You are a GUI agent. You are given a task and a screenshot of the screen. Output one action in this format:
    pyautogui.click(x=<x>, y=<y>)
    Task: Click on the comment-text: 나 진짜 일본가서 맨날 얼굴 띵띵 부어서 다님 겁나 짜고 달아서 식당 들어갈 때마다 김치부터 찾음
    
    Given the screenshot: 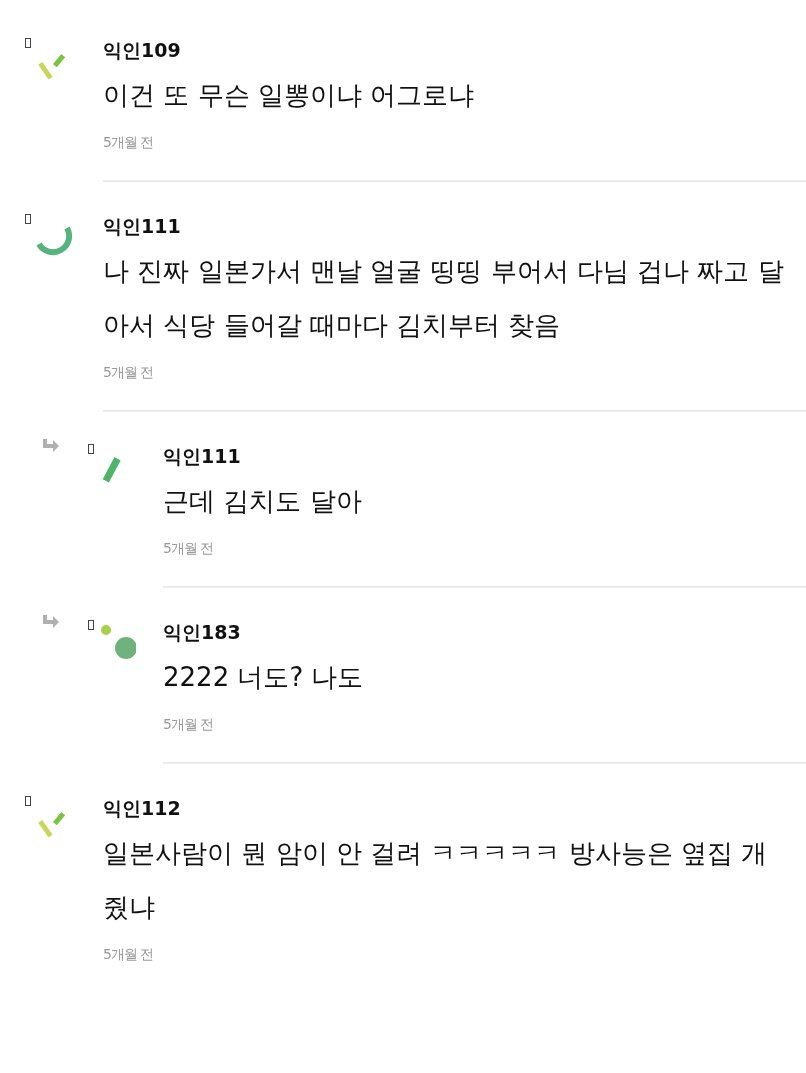 What is the action you would take?
    pyautogui.click(x=444, y=298)
    